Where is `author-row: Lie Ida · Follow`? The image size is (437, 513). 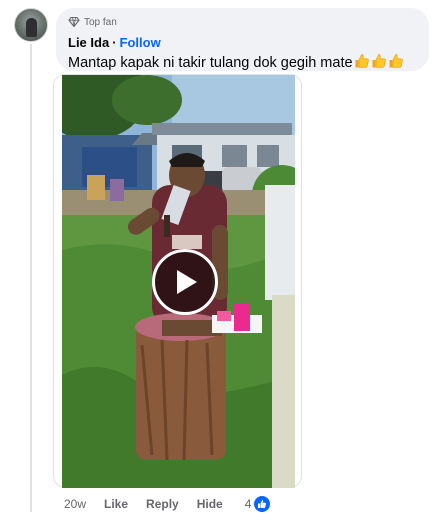
author-row: Lie Ida · Follow is located at coordinates (242, 42).